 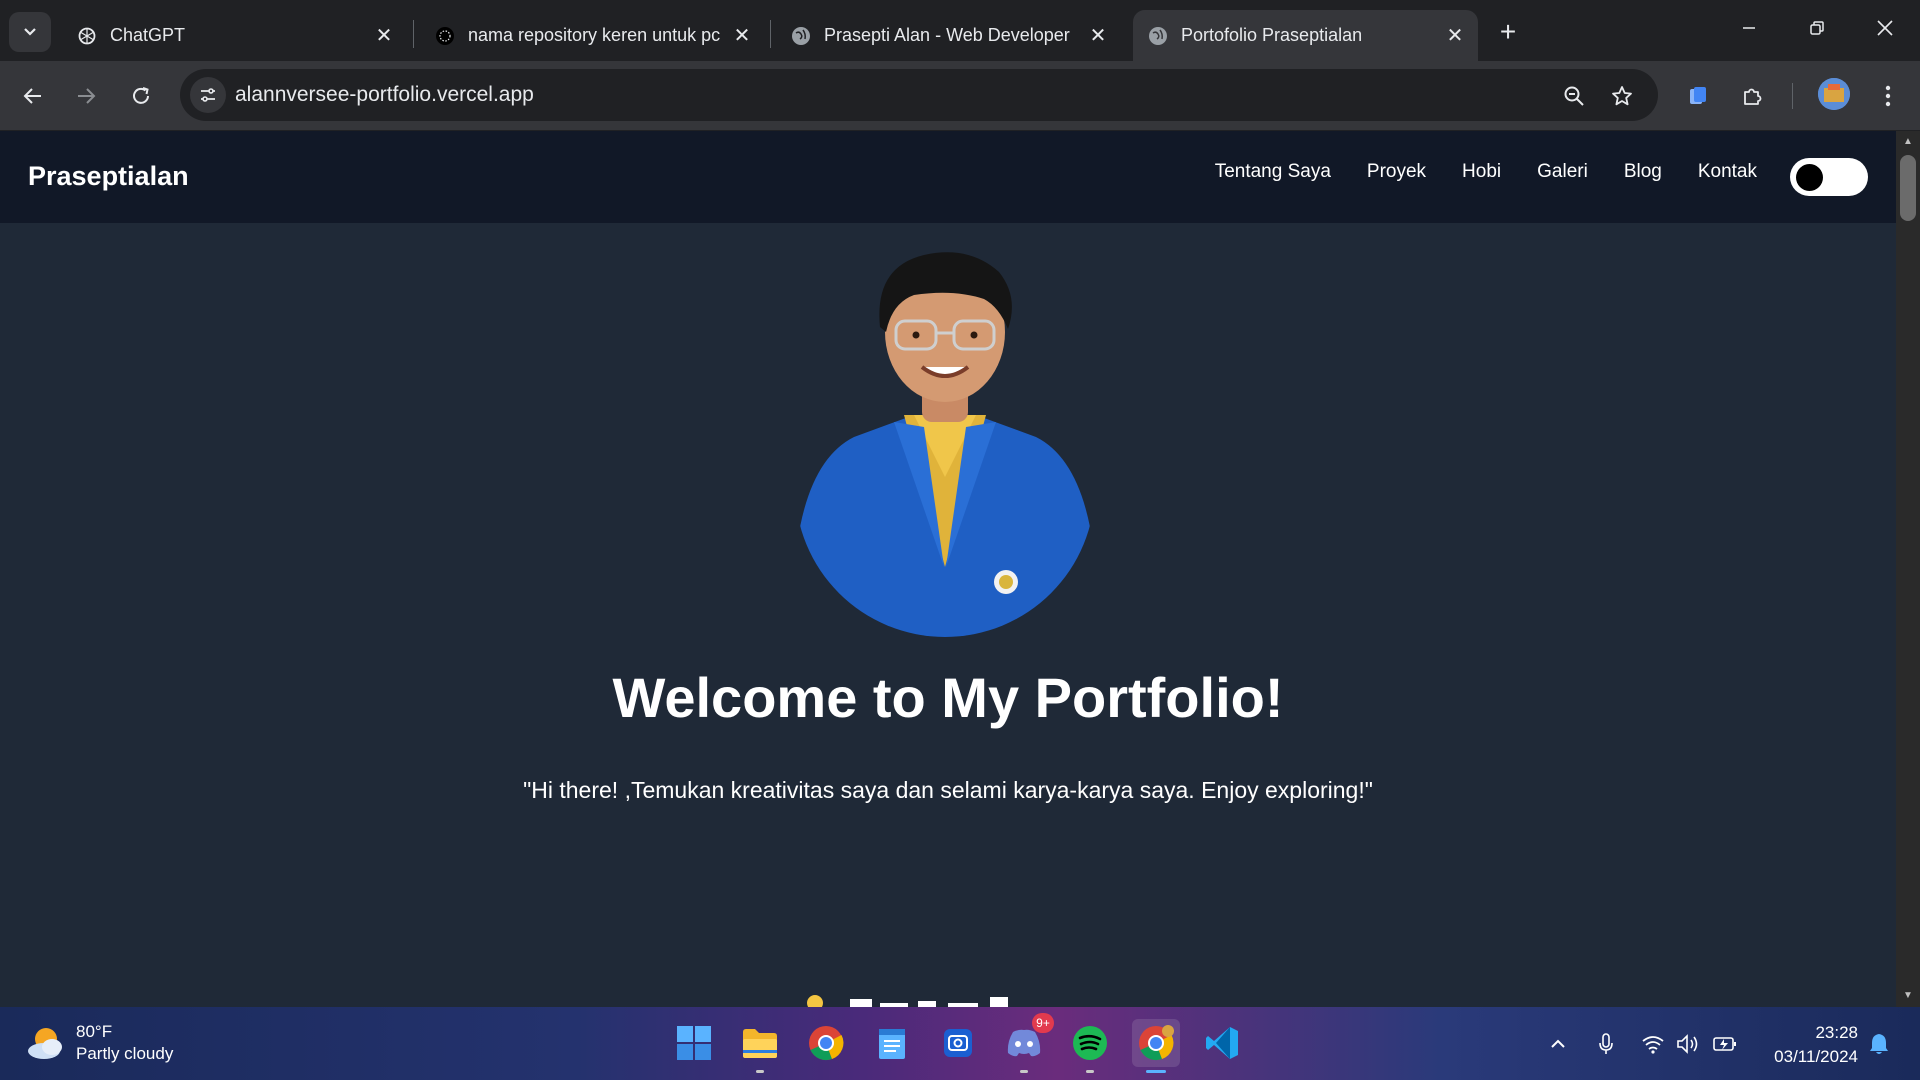 What do you see at coordinates (907, 1001) in the screenshot?
I see `next-section-heading-peek` at bounding box center [907, 1001].